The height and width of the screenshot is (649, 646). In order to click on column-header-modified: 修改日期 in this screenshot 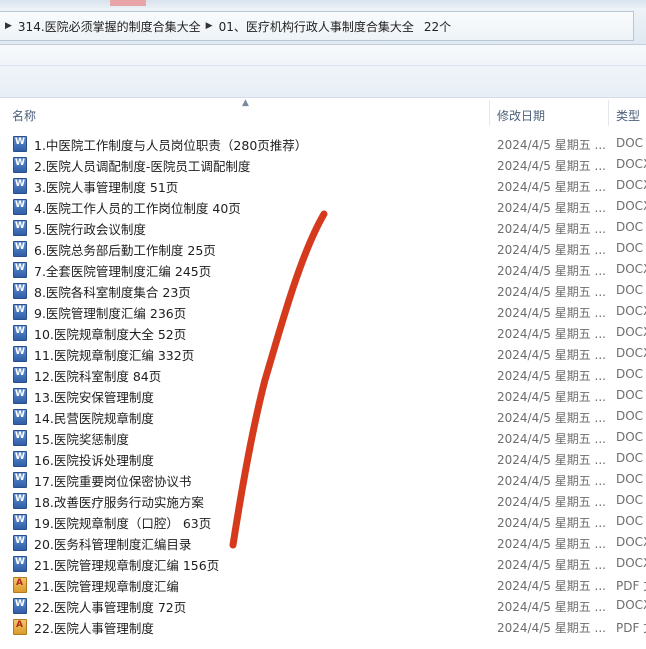, I will do `click(521, 115)`.